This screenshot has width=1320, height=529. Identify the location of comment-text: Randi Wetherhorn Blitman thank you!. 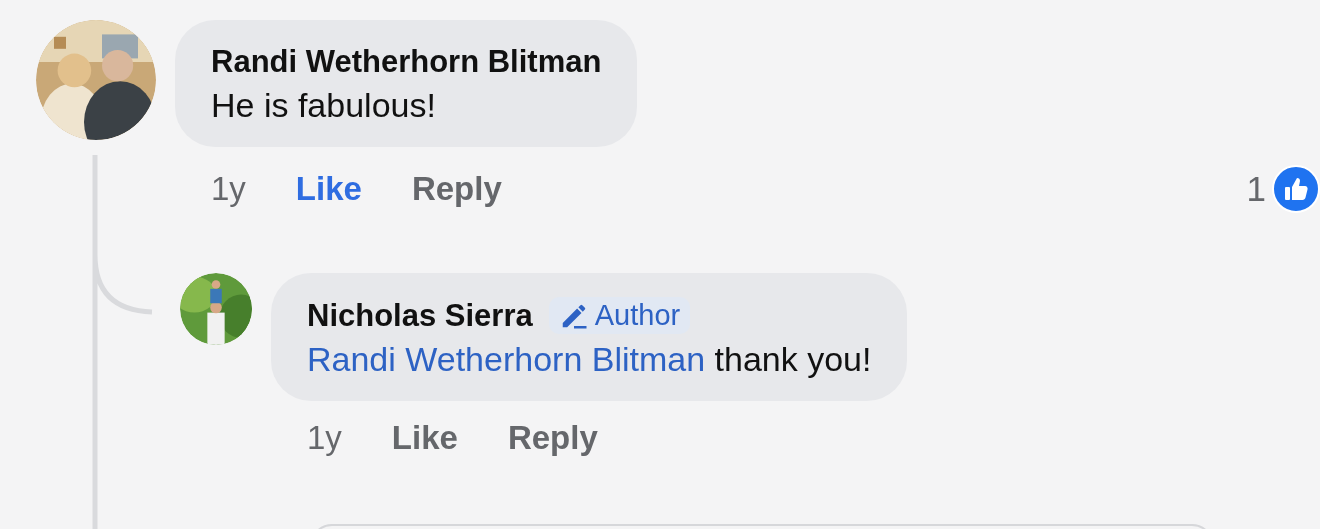
(589, 359).